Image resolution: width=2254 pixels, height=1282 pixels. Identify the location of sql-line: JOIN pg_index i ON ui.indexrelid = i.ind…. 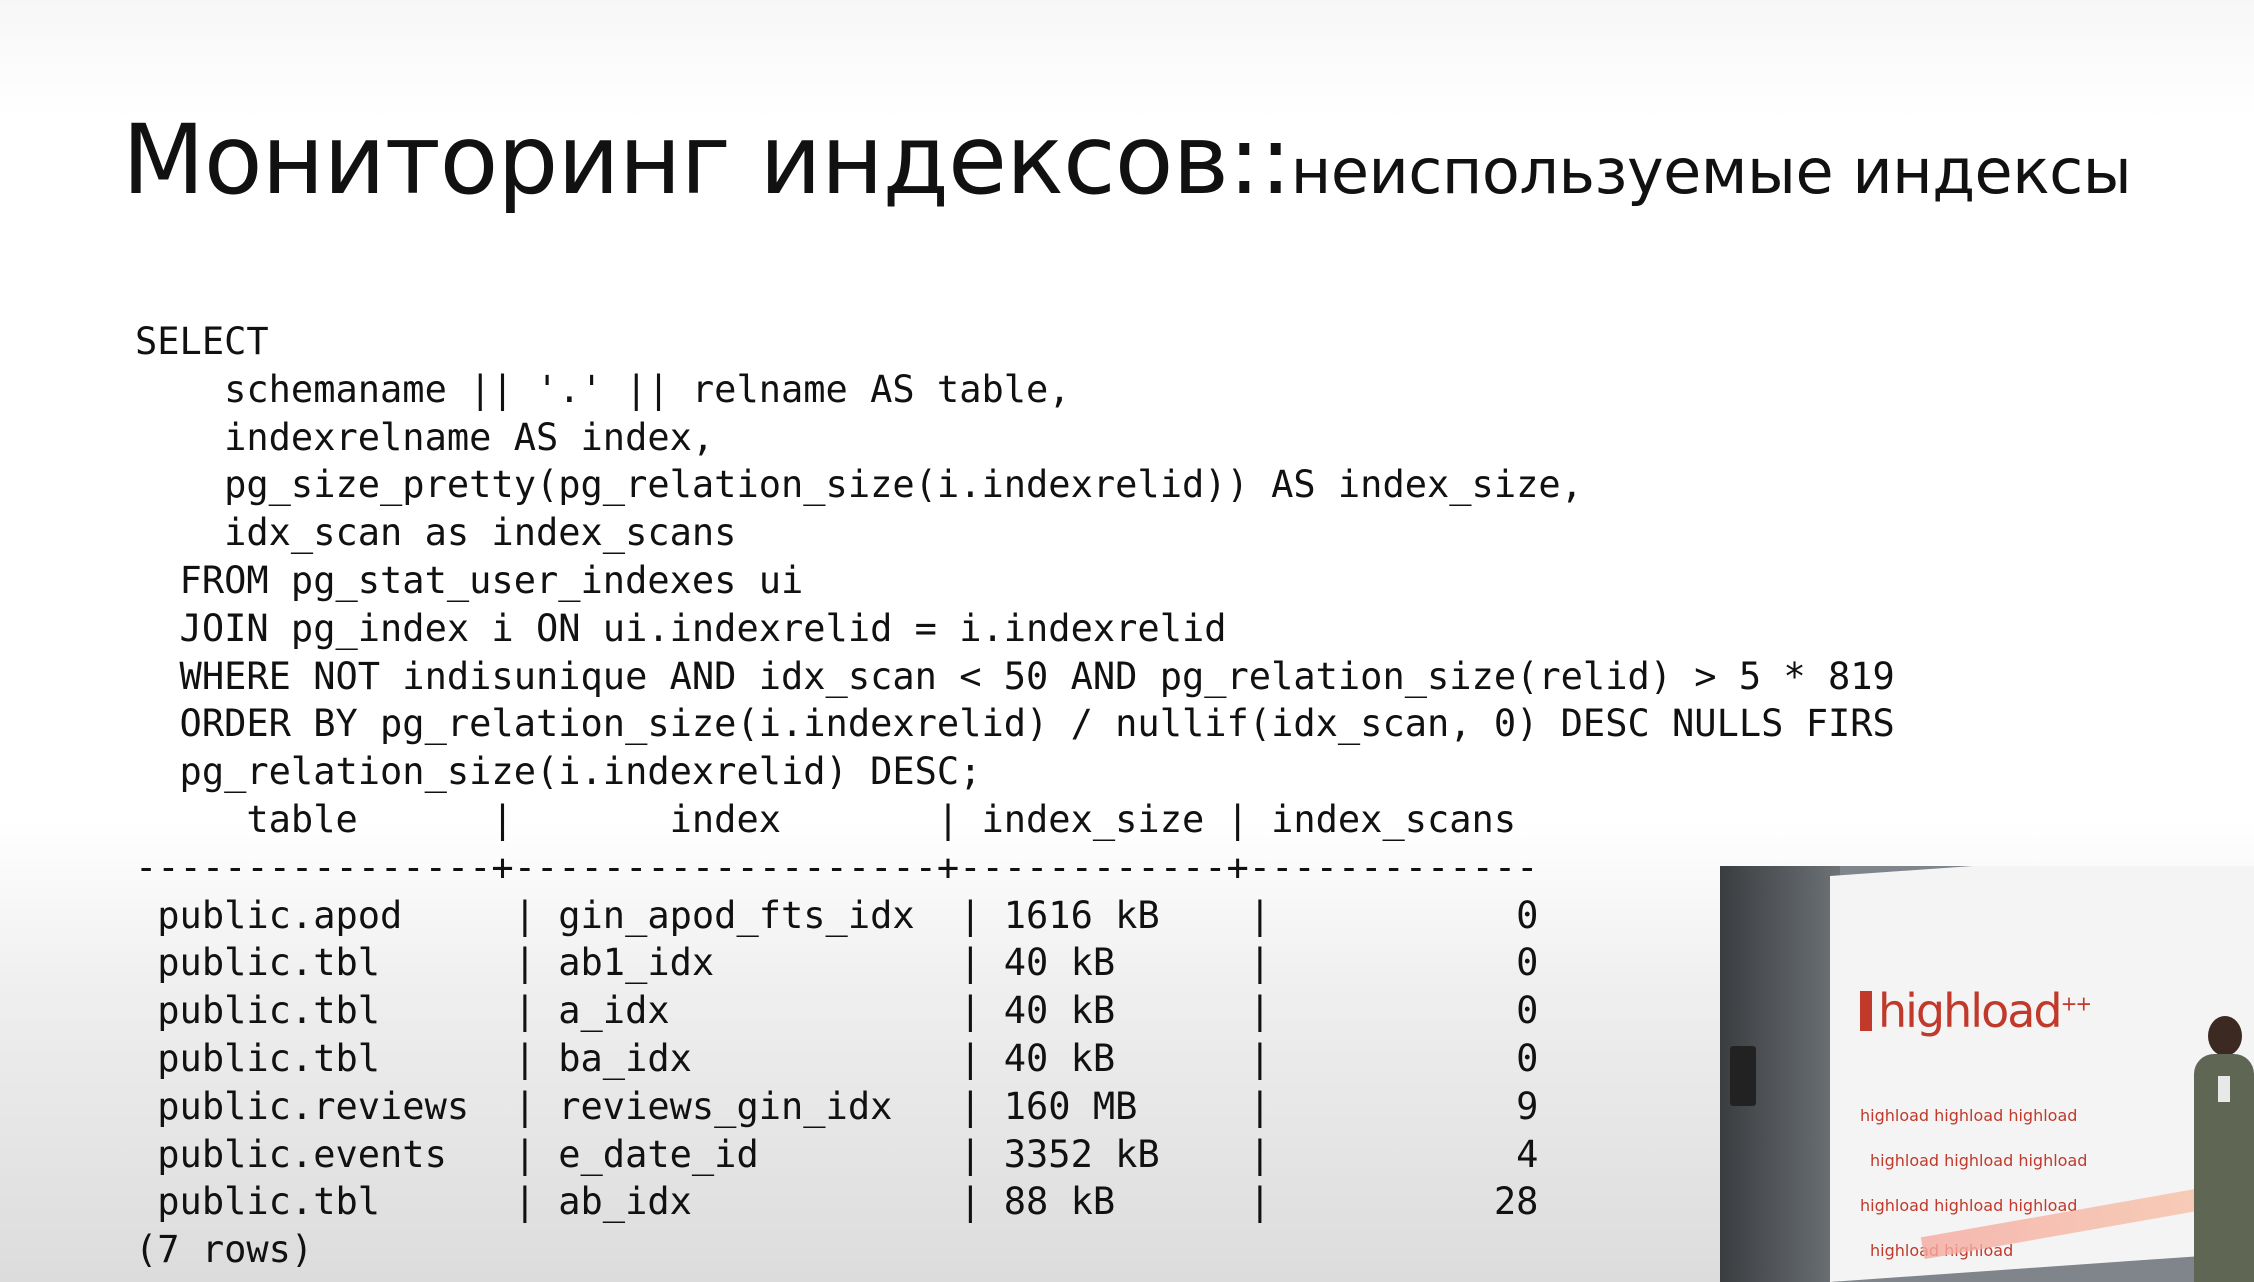
(681, 628).